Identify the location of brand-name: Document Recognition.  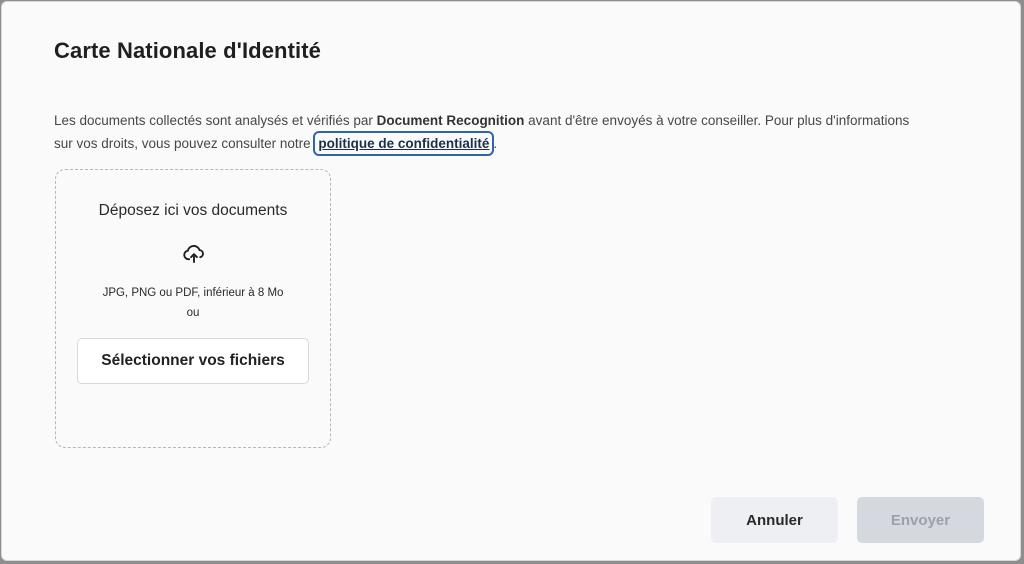
(450, 120).